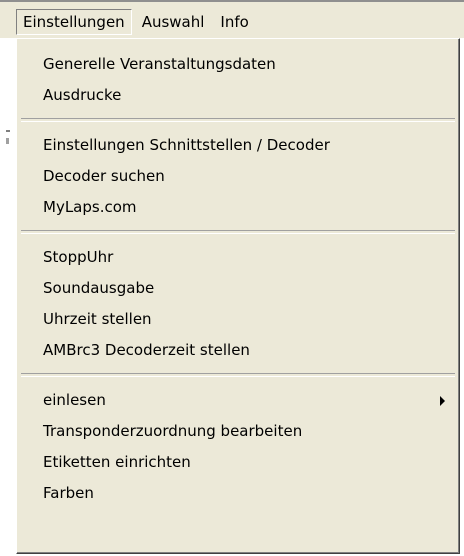 The height and width of the screenshot is (556, 464). What do you see at coordinates (74, 22) in the screenshot?
I see `menu-einstellungen: Einstellungen` at bounding box center [74, 22].